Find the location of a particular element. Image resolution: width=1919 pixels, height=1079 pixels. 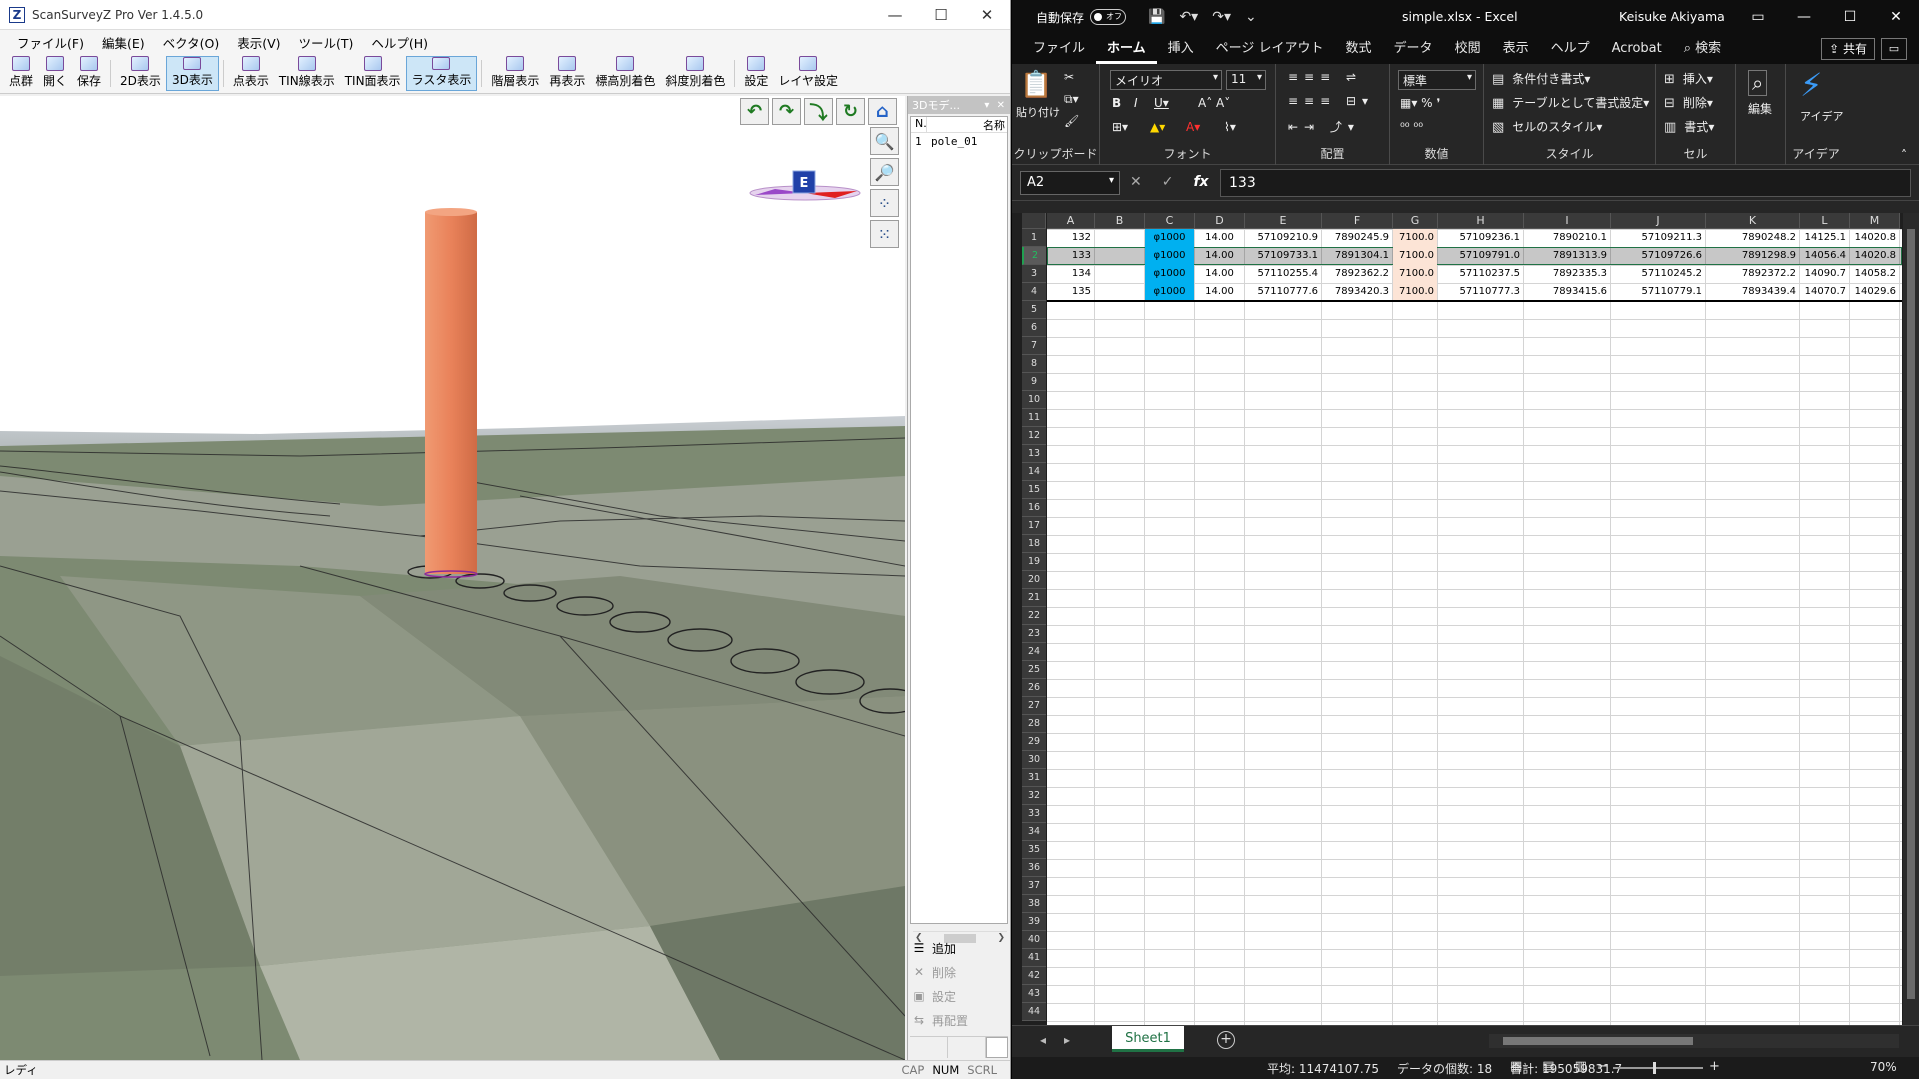

table-cell: 57109791.0 is located at coordinates (1480, 256).